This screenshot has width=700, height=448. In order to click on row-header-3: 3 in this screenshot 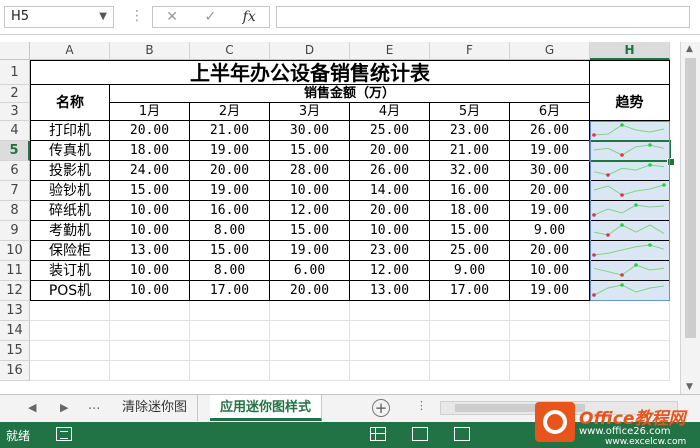, I will do `click(15, 112)`.